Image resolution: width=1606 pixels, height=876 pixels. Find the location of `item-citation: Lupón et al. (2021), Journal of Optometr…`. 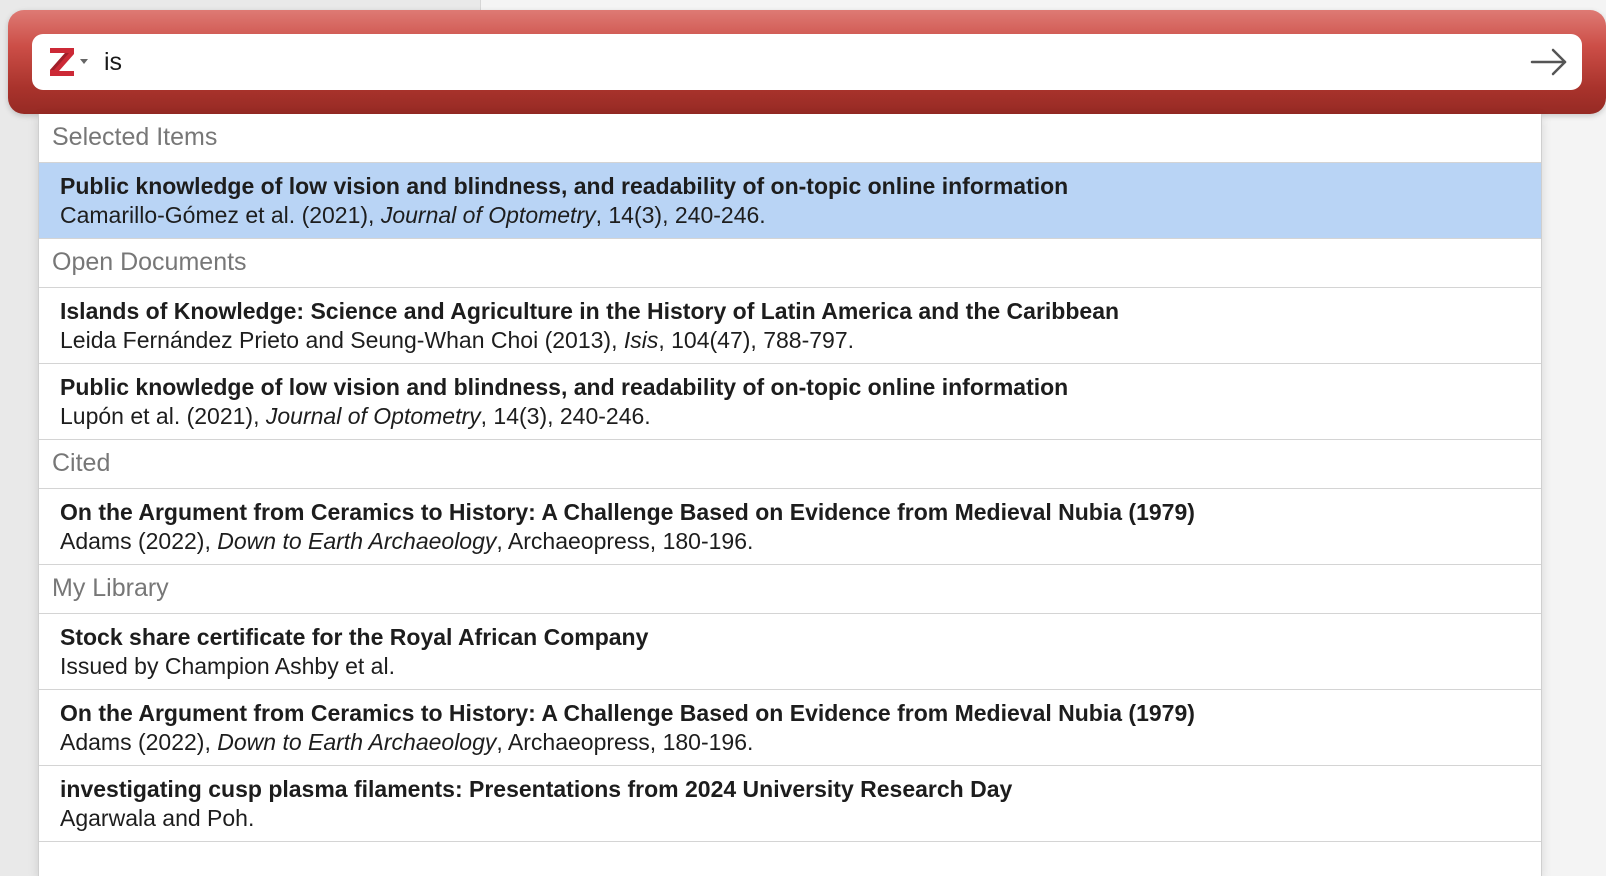

item-citation: Lupón et al. (2021), Journal of Optometr… is located at coordinates (800, 416).